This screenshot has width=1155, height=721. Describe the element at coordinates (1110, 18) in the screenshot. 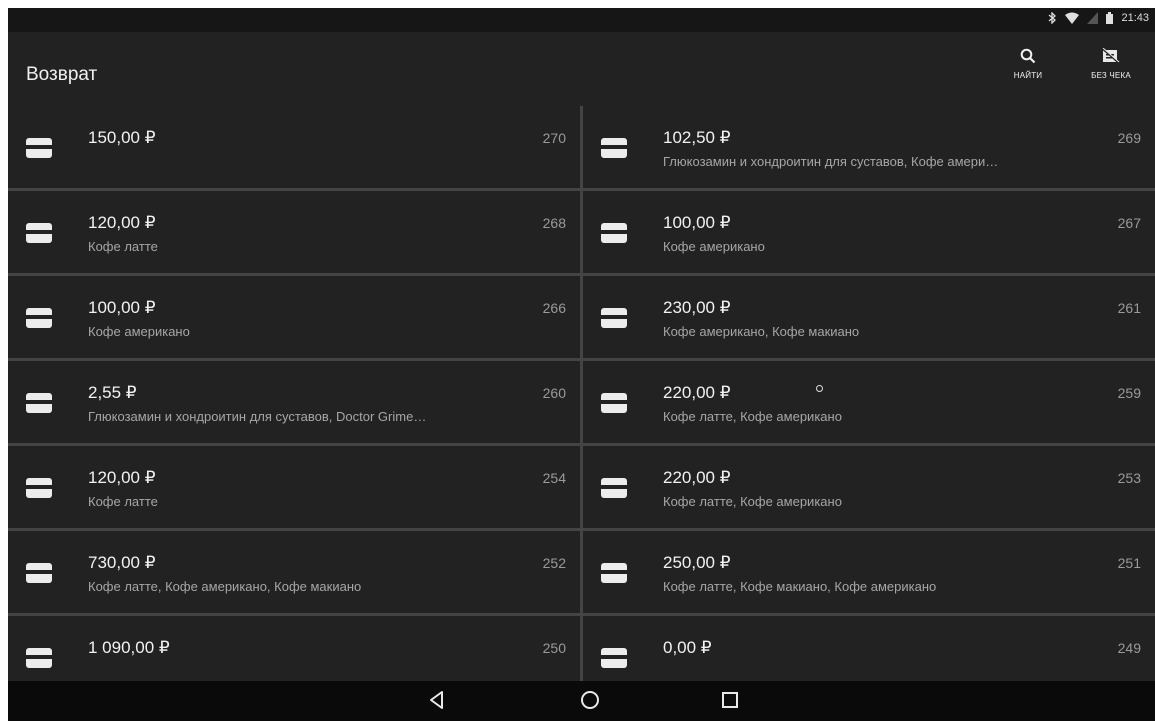

I see `battery-icon` at that location.